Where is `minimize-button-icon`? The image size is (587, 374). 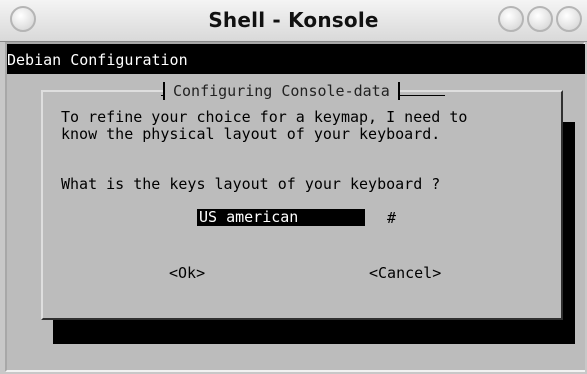
minimize-button-icon is located at coordinates (511, 19).